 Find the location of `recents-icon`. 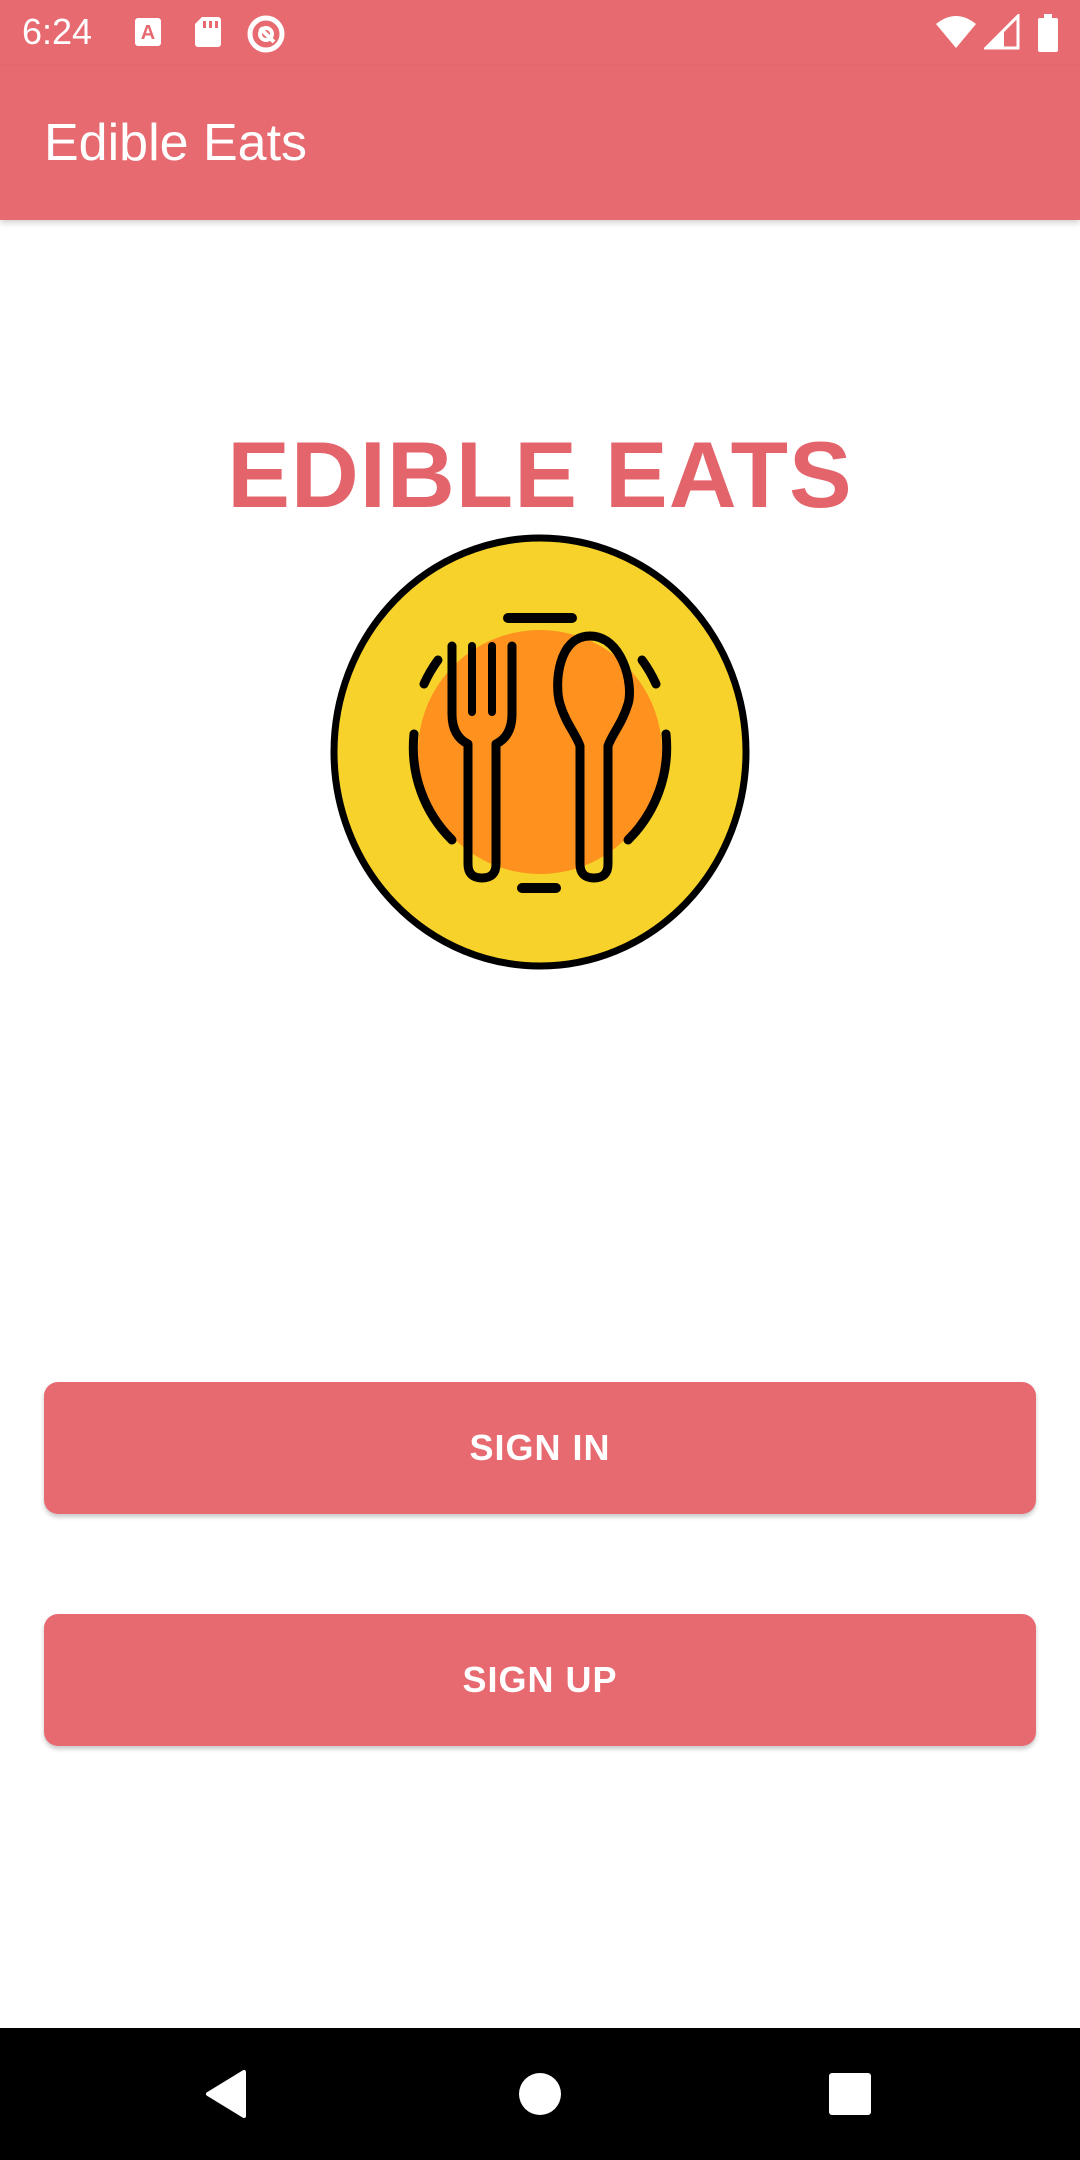

recents-icon is located at coordinates (850, 2094).